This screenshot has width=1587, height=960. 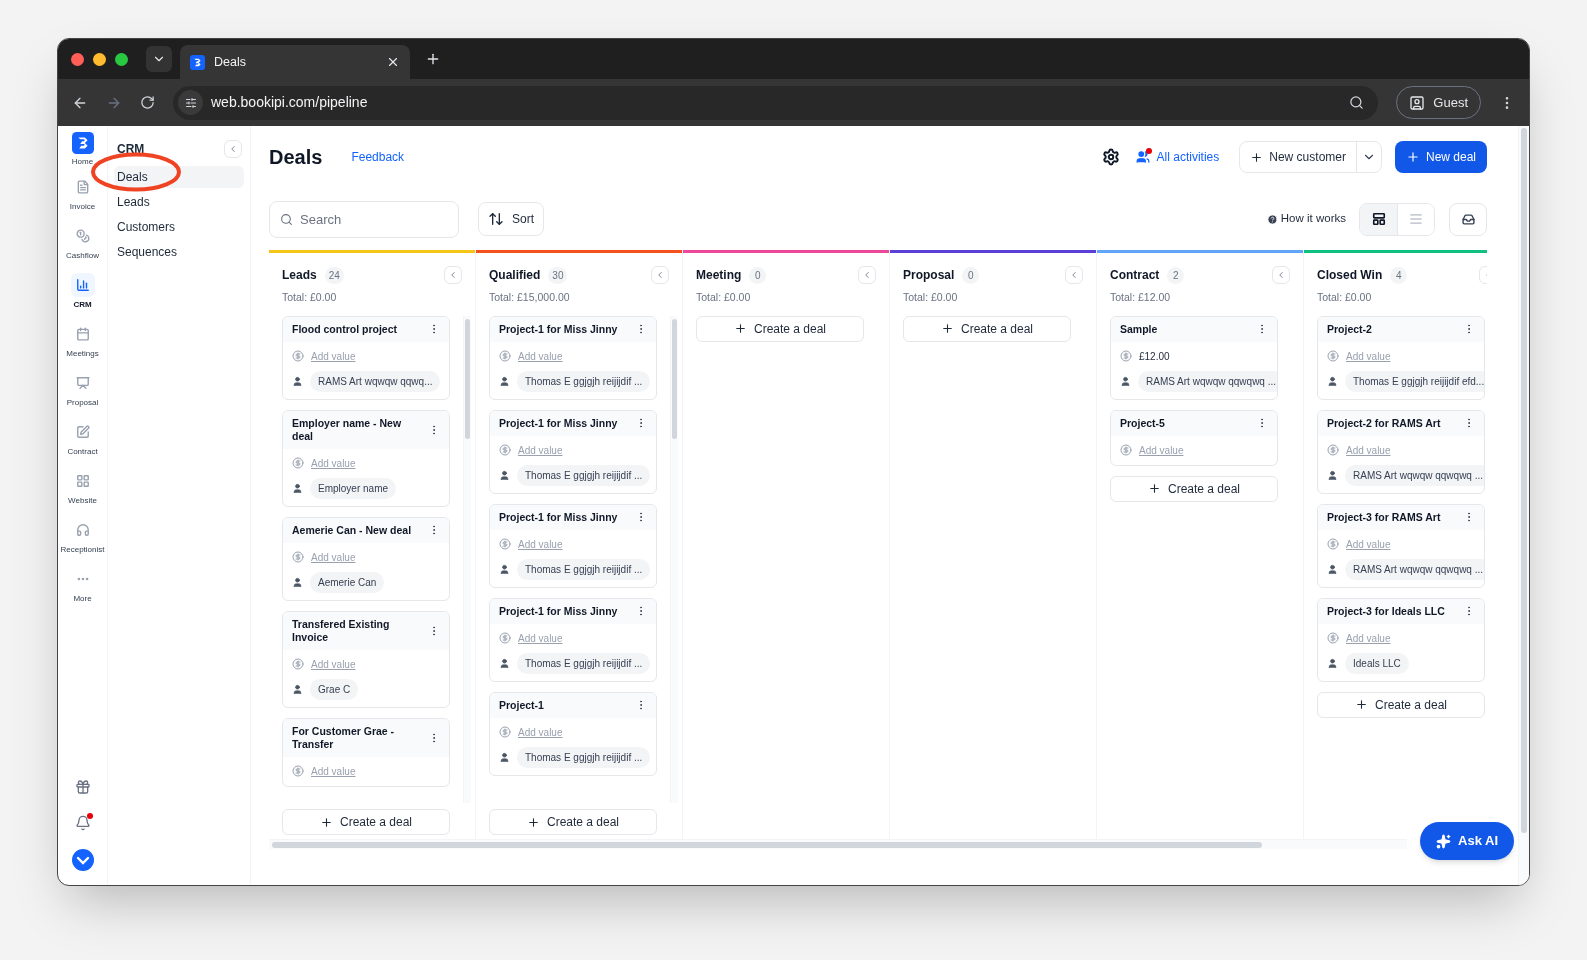 I want to click on rail-label: Cashflow, so click(x=82, y=256).